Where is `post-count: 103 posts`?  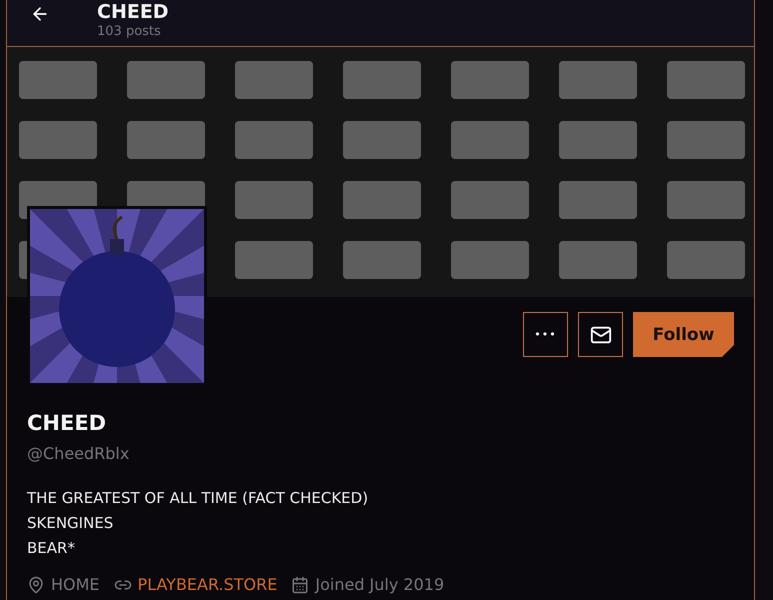 post-count: 103 posts is located at coordinates (129, 32).